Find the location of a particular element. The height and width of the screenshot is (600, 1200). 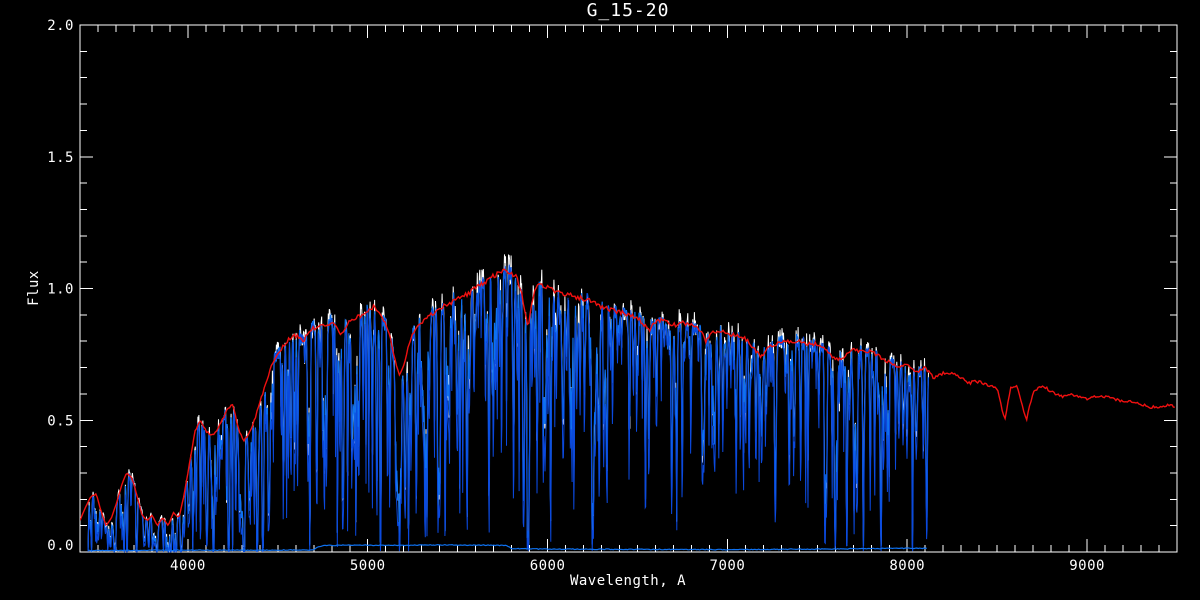

y-tick-label: 0.0 is located at coordinates (60, 546).